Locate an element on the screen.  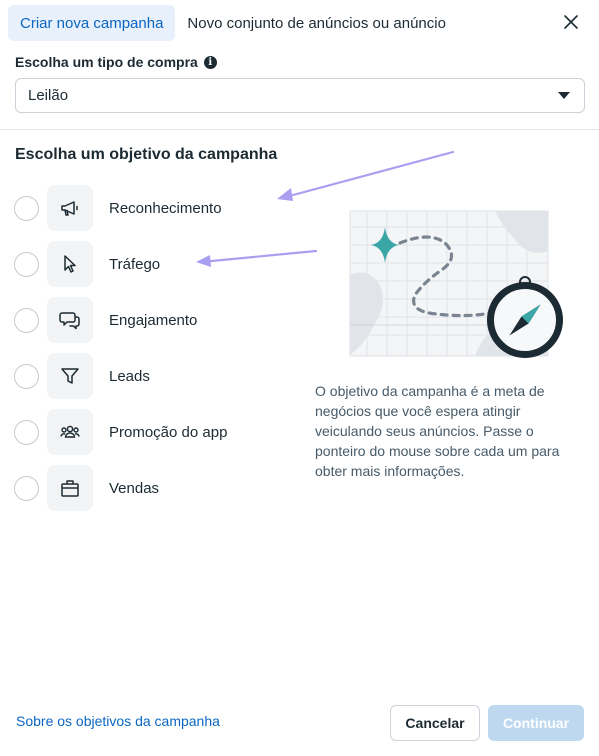
purchase-type-label: Escolha um tipo de compra i is located at coordinates (116, 62).